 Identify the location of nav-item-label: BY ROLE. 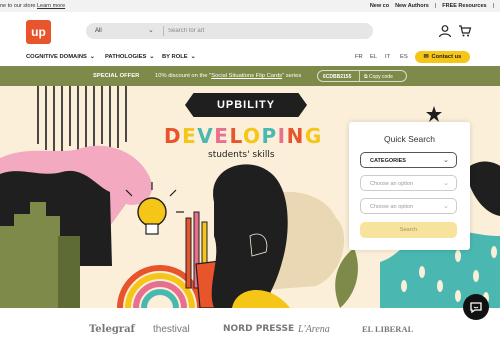
(175, 57).